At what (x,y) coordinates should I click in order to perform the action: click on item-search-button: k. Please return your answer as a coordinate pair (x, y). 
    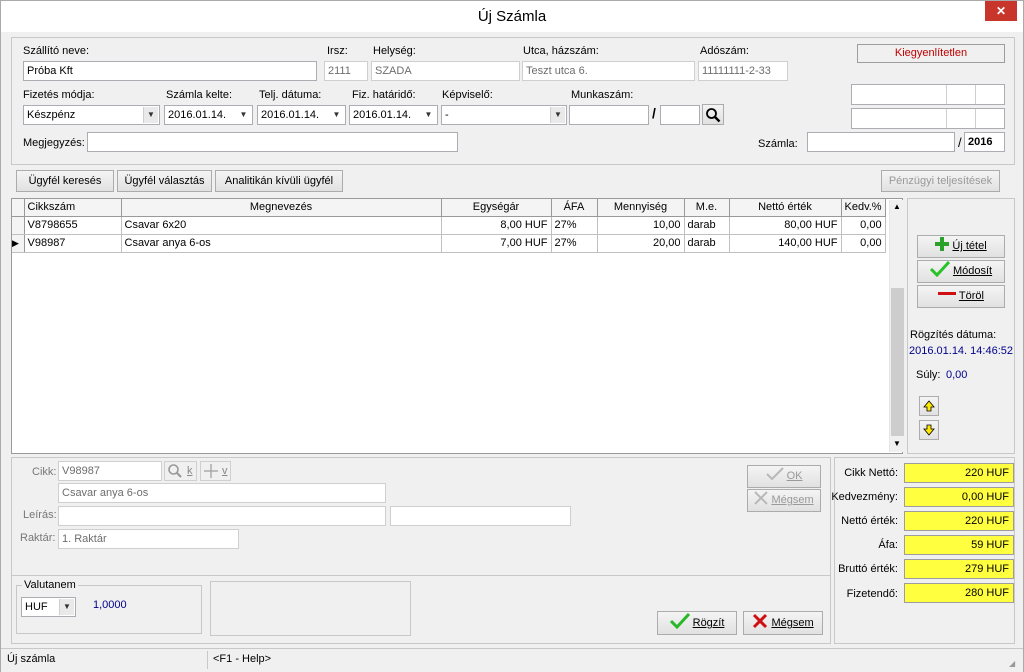
    Looking at the image, I should click on (180, 471).